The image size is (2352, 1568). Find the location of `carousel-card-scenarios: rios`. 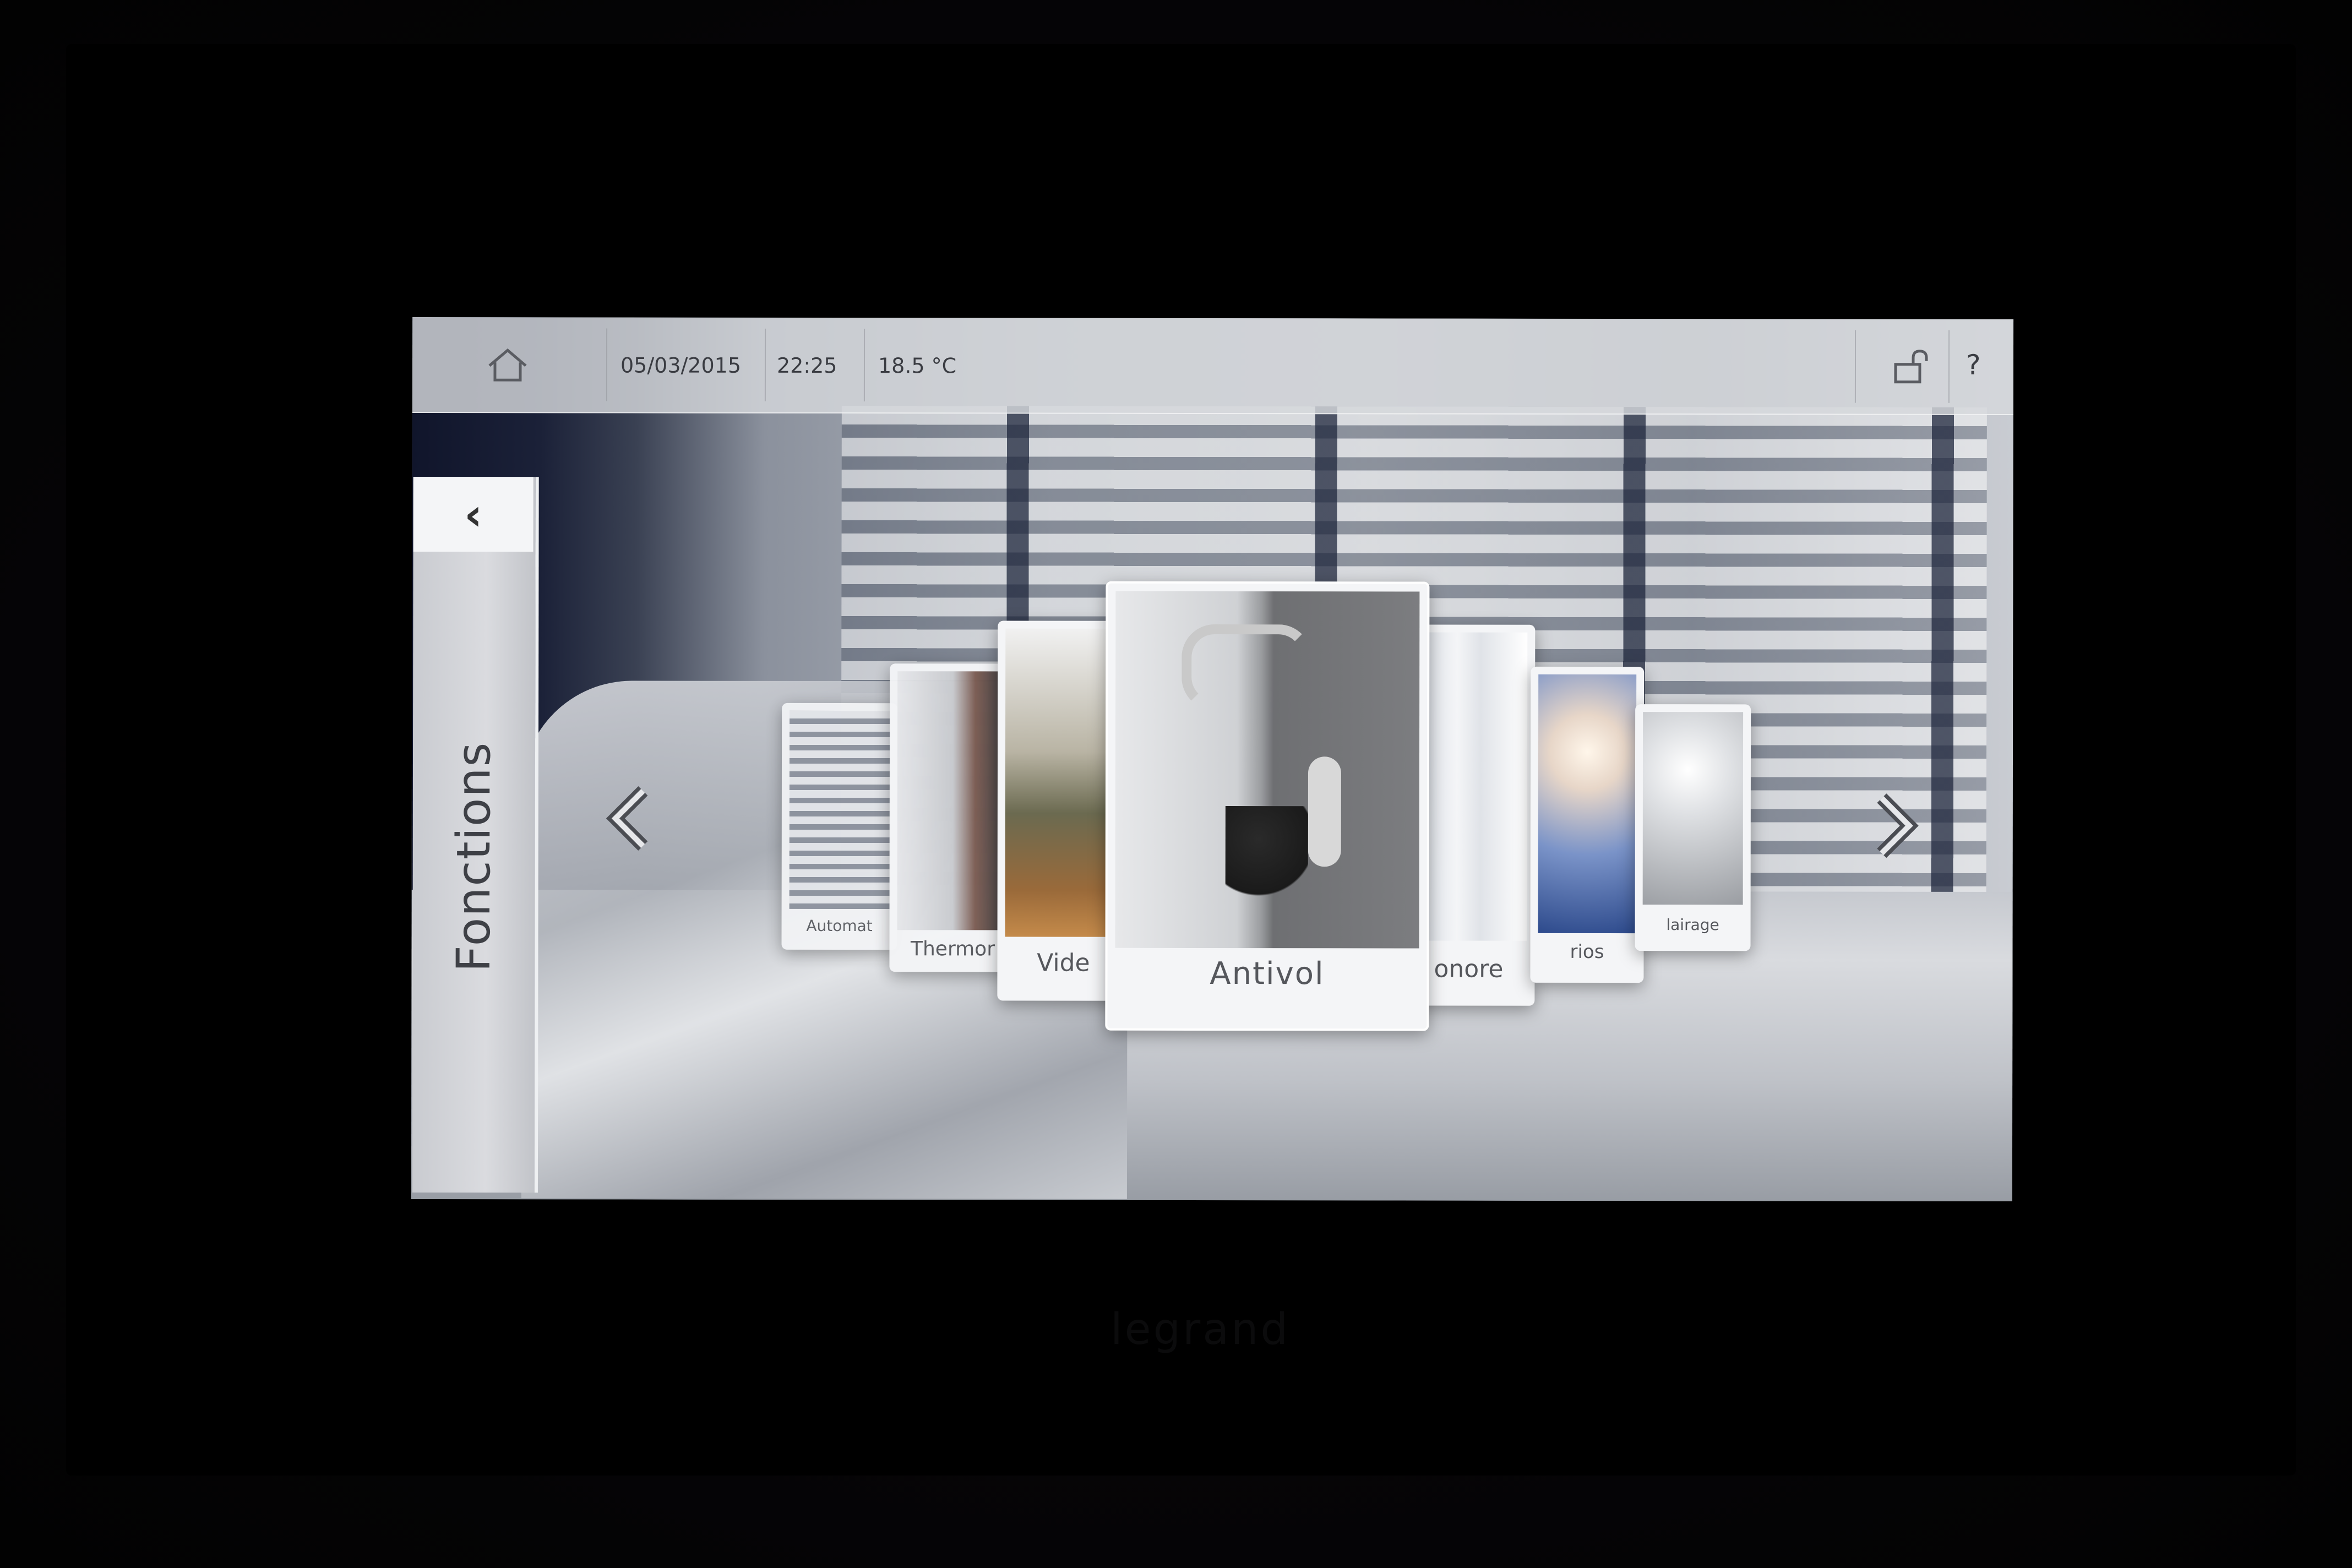

carousel-card-scenarios: rios is located at coordinates (1587, 824).